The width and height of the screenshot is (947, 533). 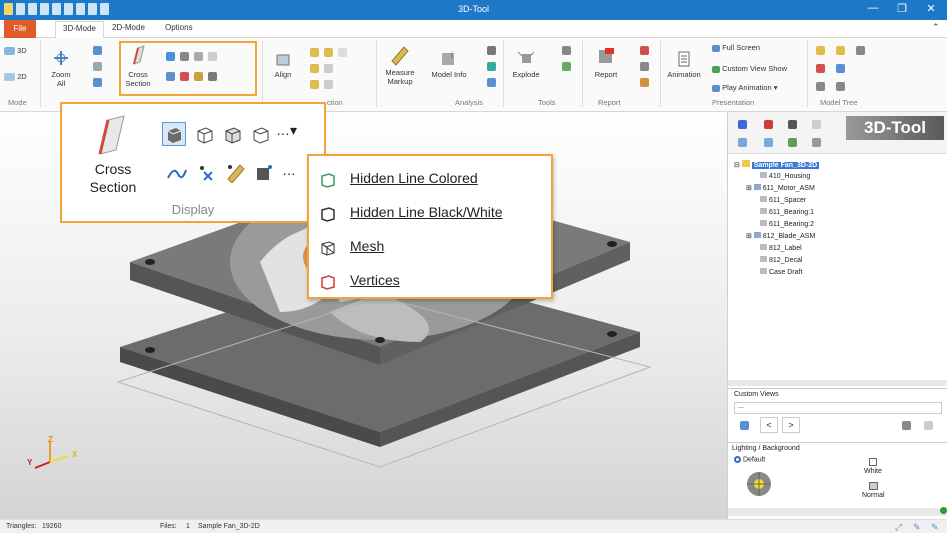 What do you see at coordinates (840, 68) in the screenshot?
I see `tree-e-icon` at bounding box center [840, 68].